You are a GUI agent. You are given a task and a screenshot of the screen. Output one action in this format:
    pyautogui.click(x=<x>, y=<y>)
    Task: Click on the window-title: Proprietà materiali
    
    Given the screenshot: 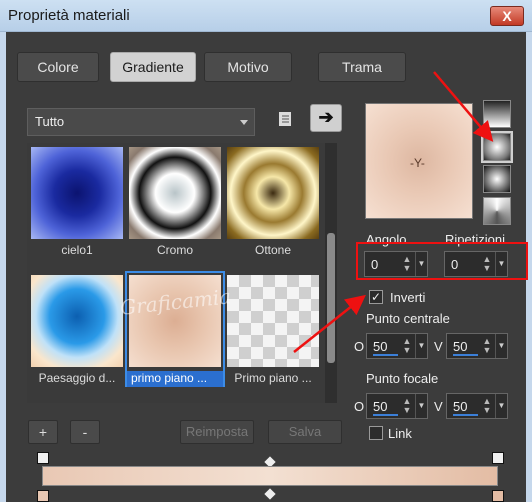 What is the action you would take?
    pyautogui.click(x=69, y=15)
    